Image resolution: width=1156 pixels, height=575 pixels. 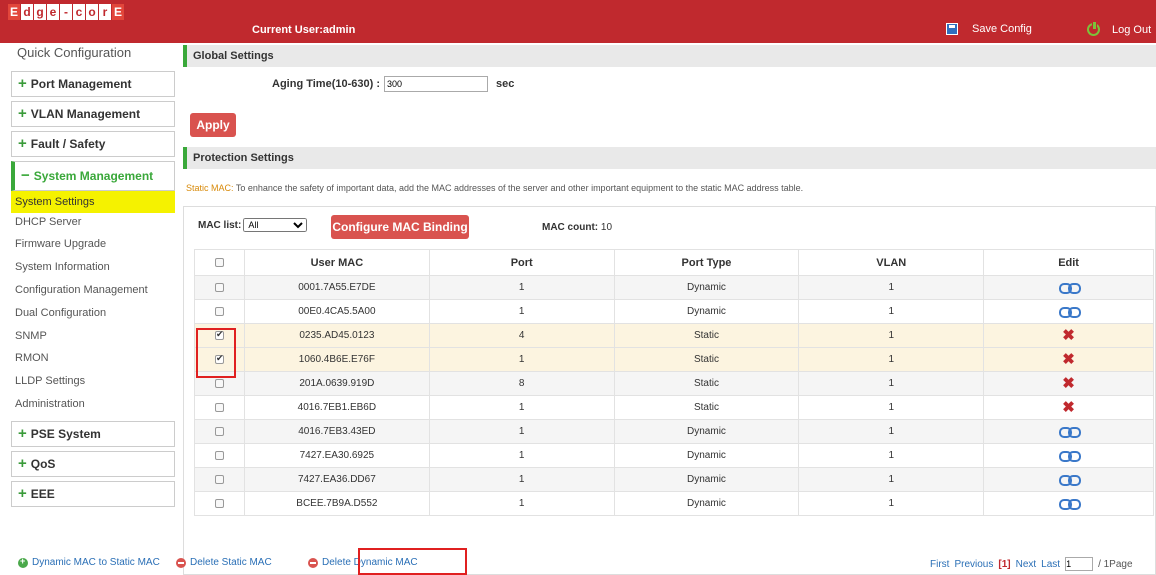 What do you see at coordinates (1050, 564) in the screenshot?
I see `last-page-link: Last` at bounding box center [1050, 564].